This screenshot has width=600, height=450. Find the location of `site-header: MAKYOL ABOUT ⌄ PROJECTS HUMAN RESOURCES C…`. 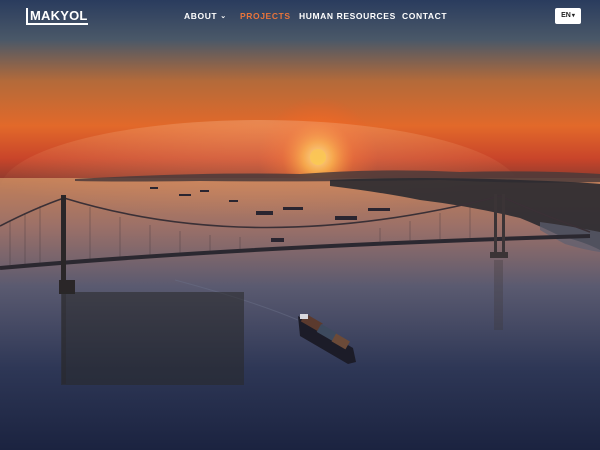

site-header: MAKYOL ABOUT ⌄ PROJECTS HUMAN RESOURCES C… is located at coordinates (300, 16).